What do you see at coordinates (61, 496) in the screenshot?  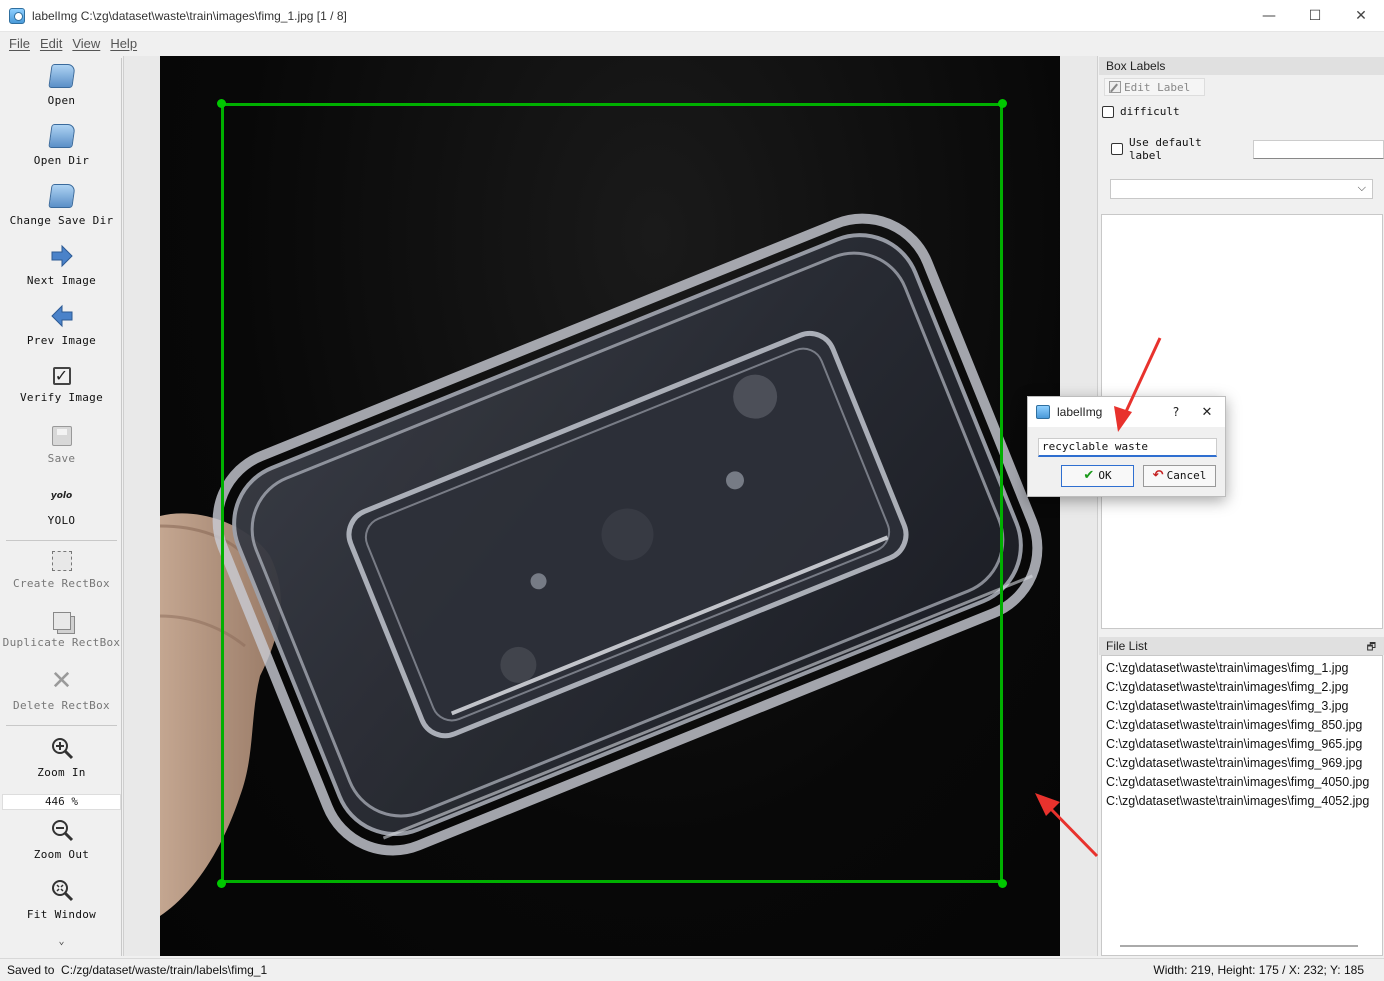 I see `yolo-icon: yolo` at bounding box center [61, 496].